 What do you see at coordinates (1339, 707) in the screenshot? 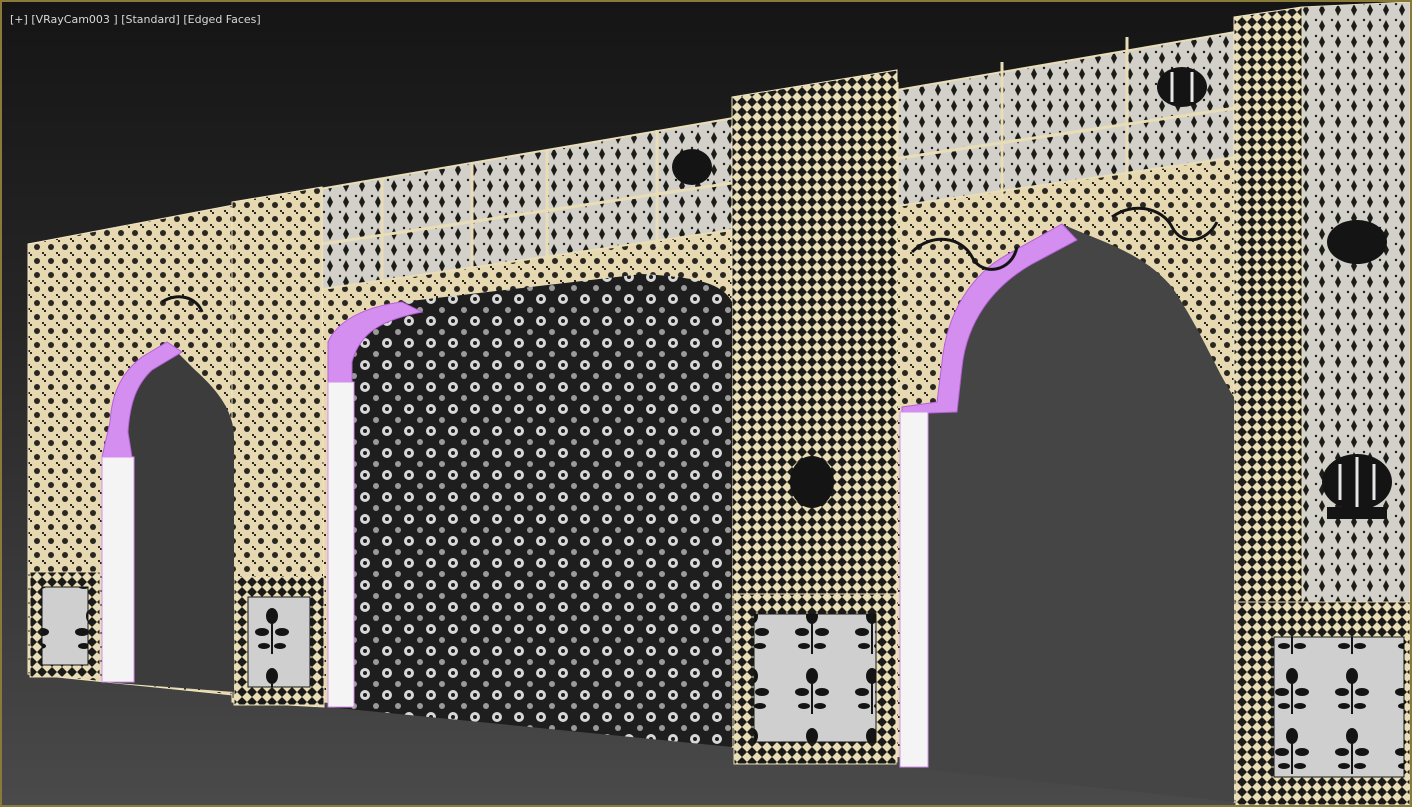
I see `dado-panel-4-inner` at bounding box center [1339, 707].